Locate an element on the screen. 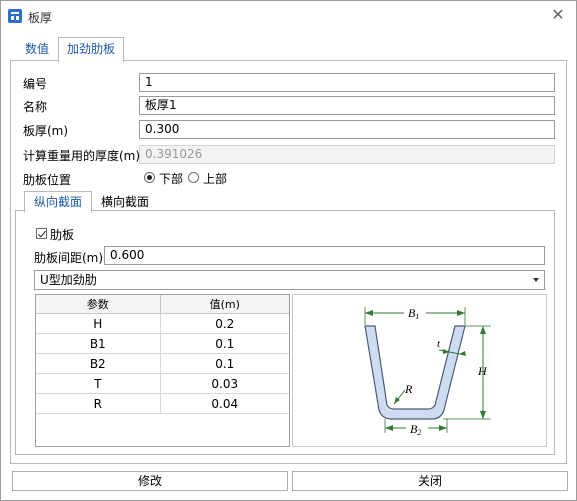 This screenshot has height=501, width=577. param-cell: B1 is located at coordinates (98, 343).